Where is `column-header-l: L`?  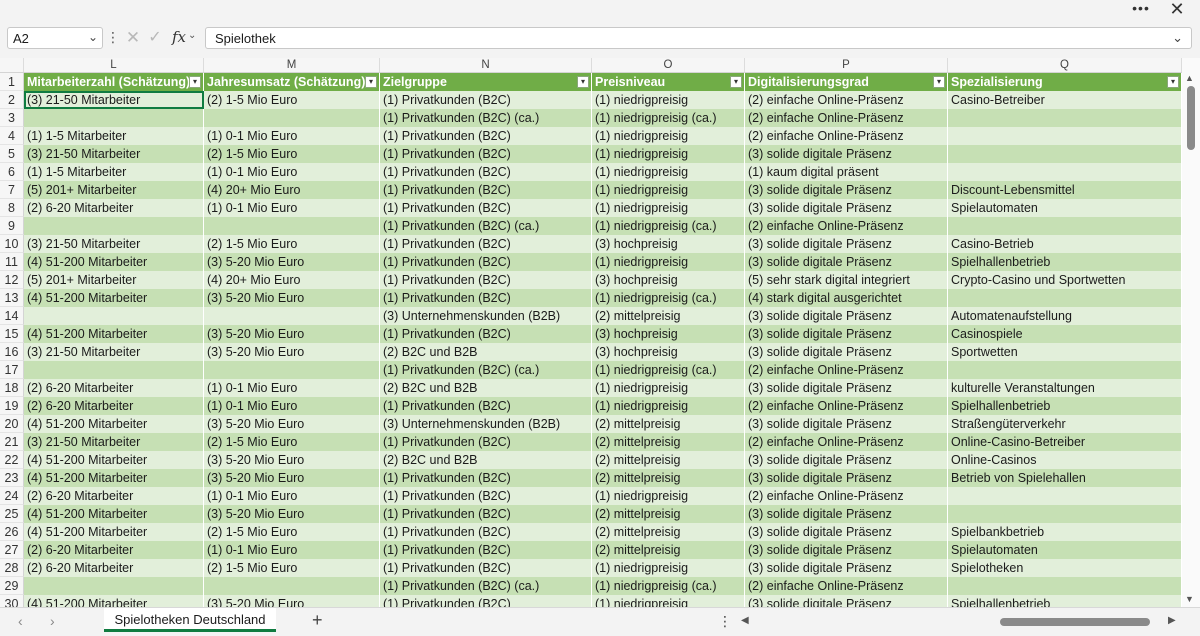 column-header-l: L is located at coordinates (114, 65).